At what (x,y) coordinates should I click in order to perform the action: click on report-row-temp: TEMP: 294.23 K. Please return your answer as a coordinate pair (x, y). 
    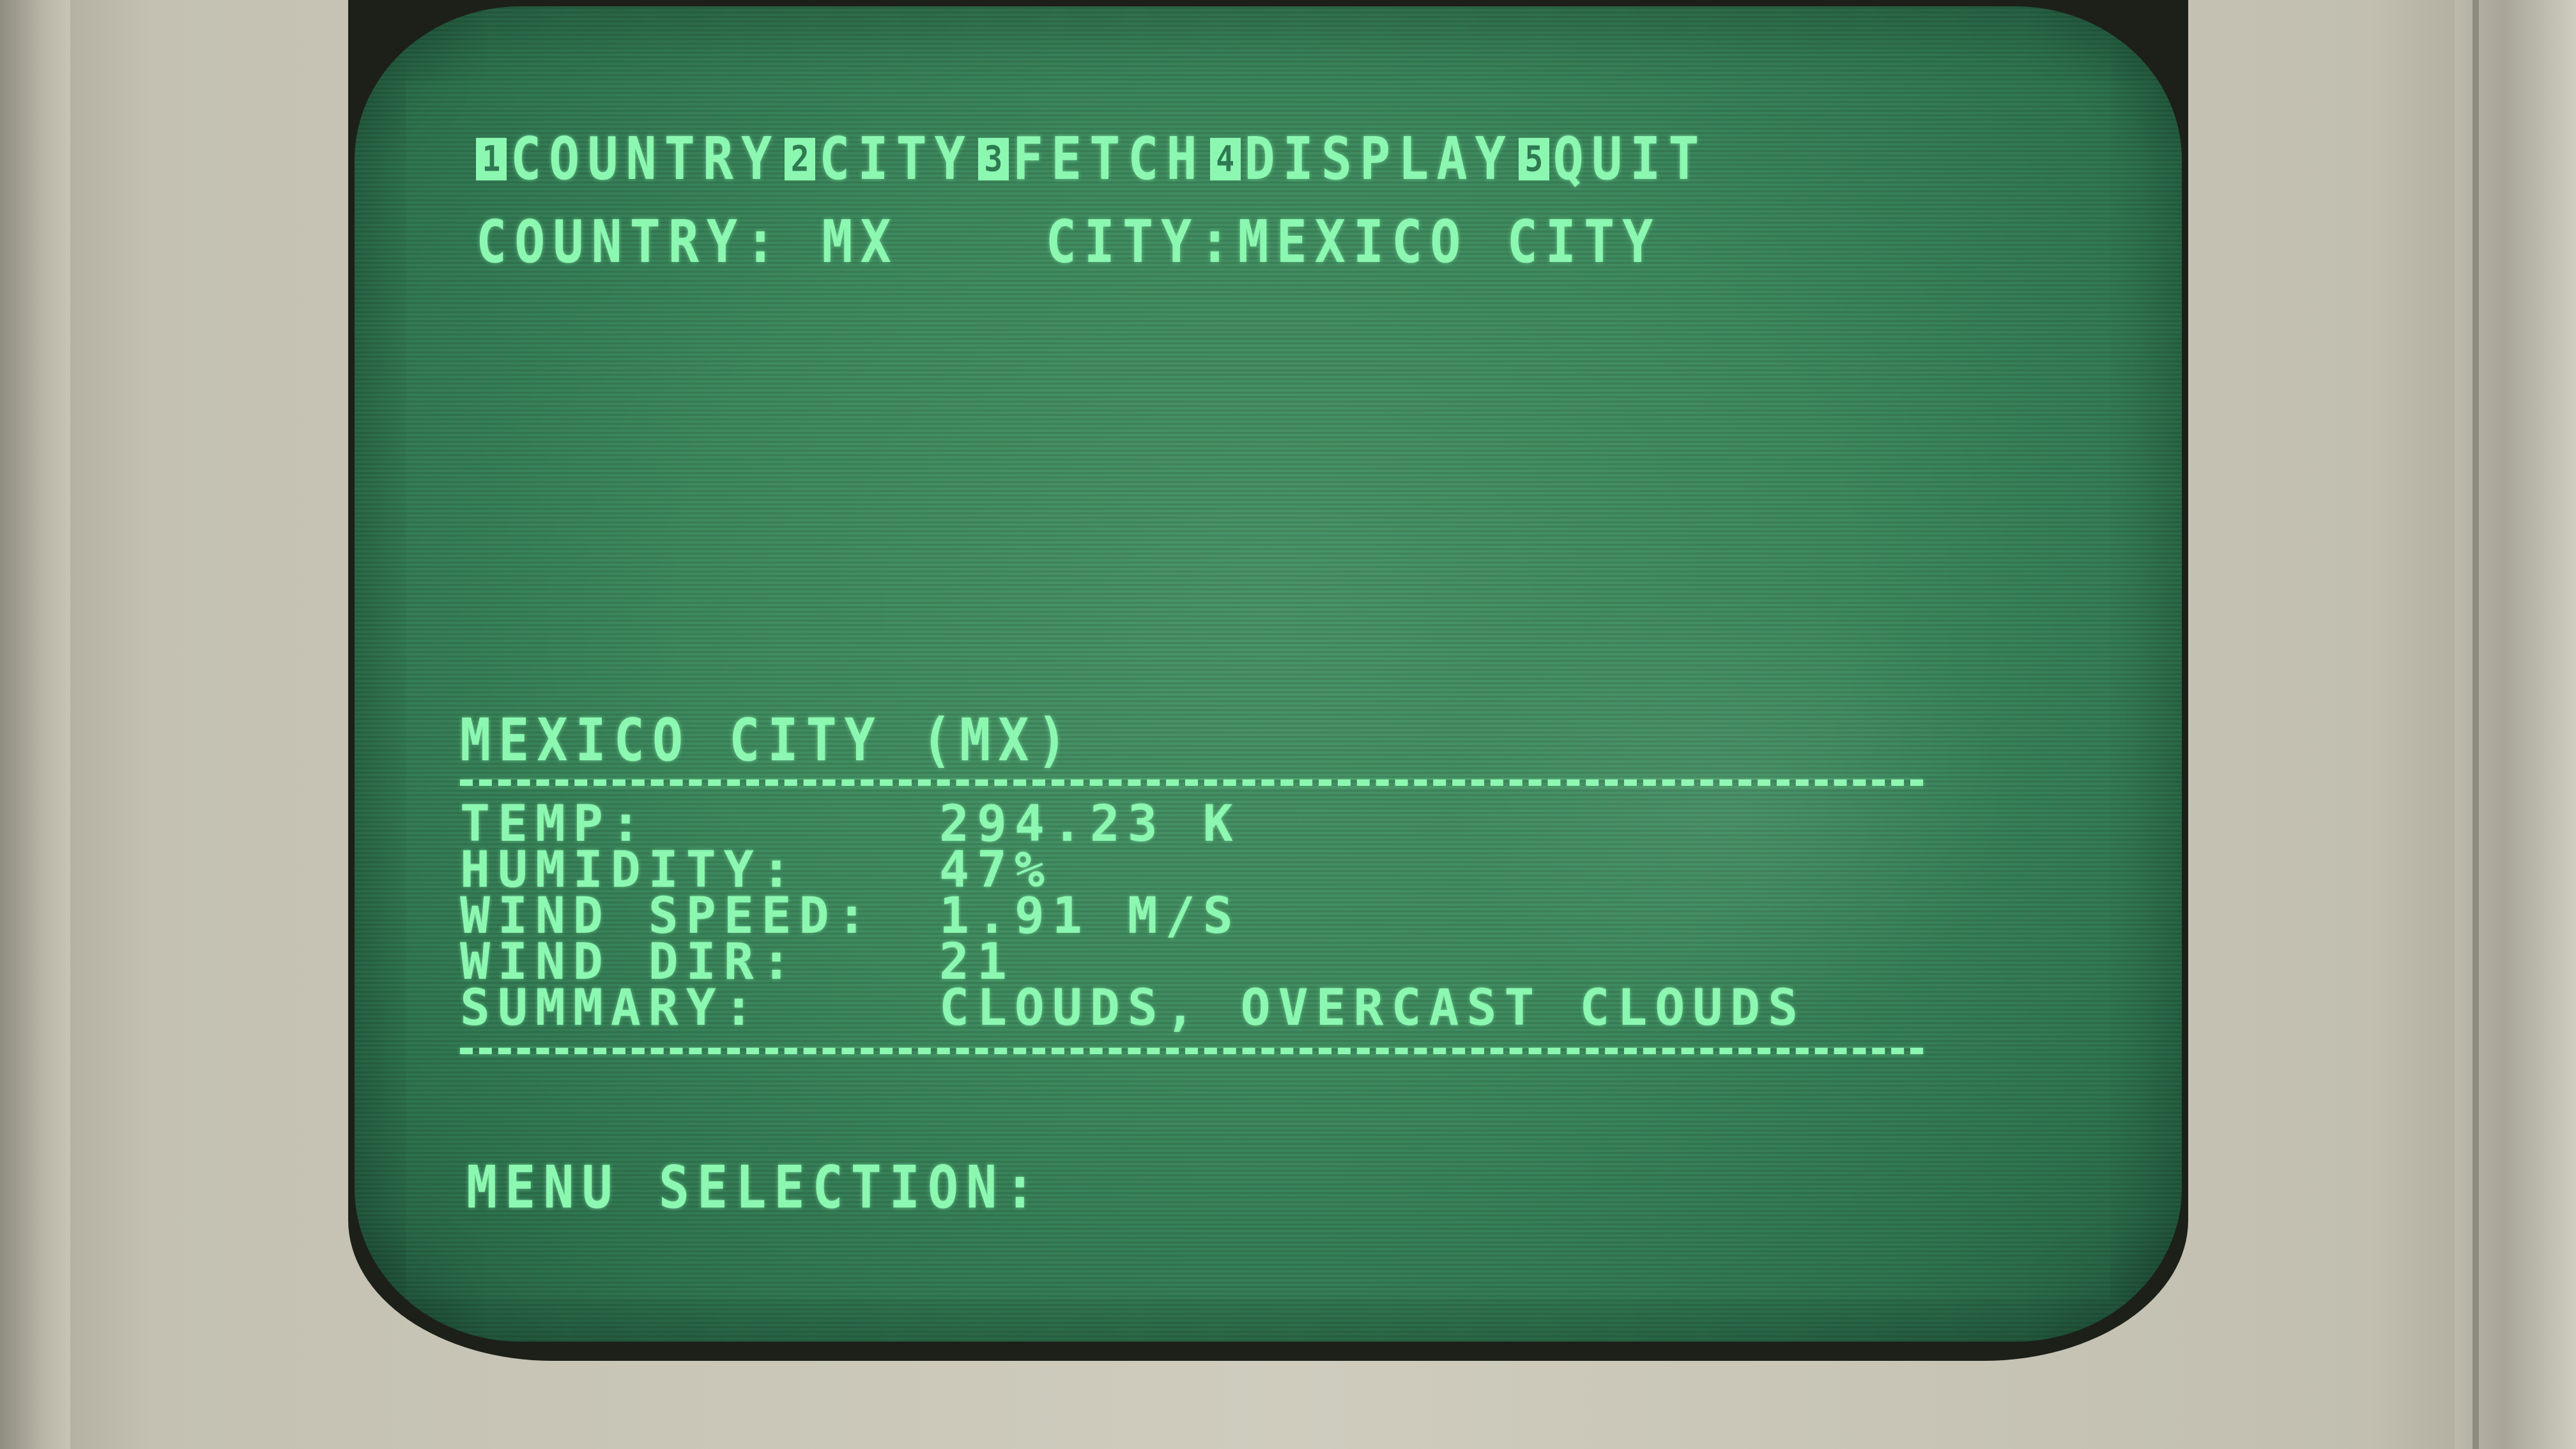
    Looking at the image, I should click on (846, 824).